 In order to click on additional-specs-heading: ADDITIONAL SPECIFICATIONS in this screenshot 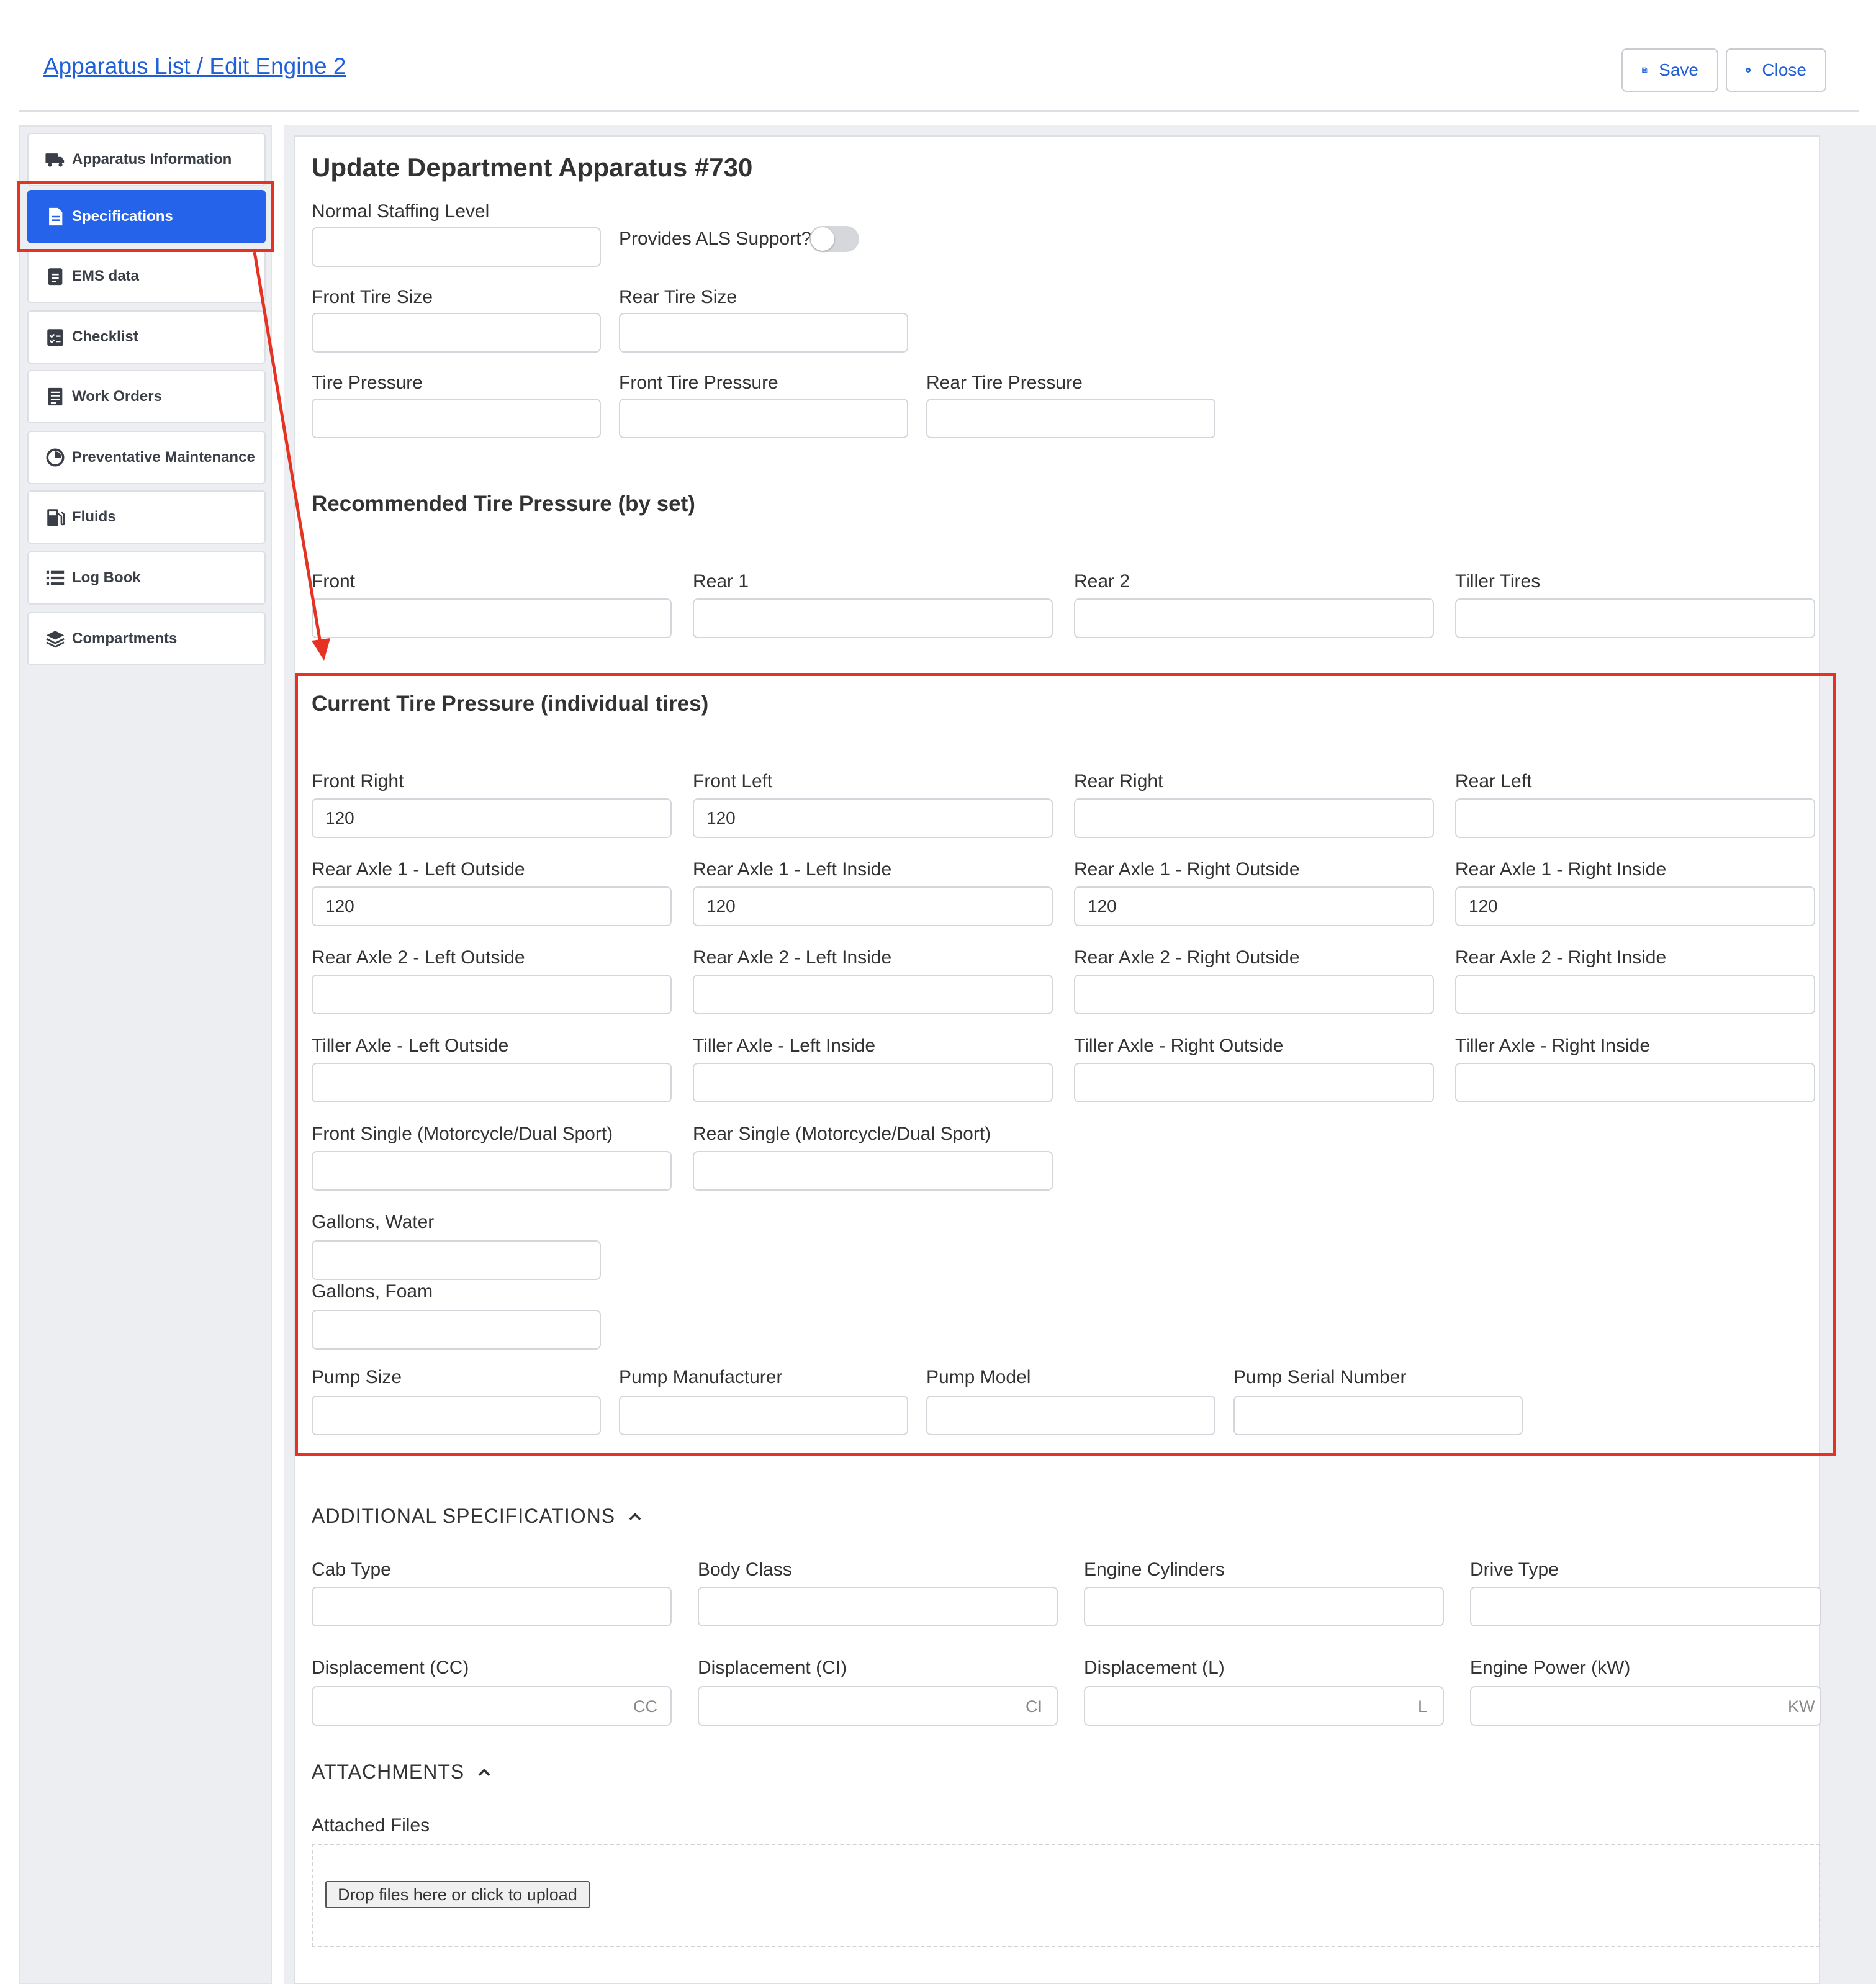, I will do `click(464, 1516)`.